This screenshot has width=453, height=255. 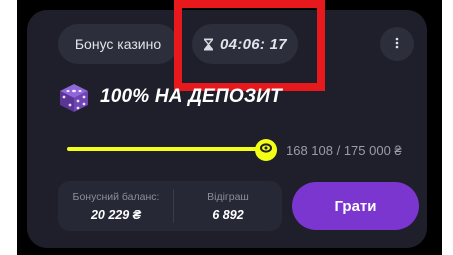 I want to click on progress-knob, so click(x=266, y=150).